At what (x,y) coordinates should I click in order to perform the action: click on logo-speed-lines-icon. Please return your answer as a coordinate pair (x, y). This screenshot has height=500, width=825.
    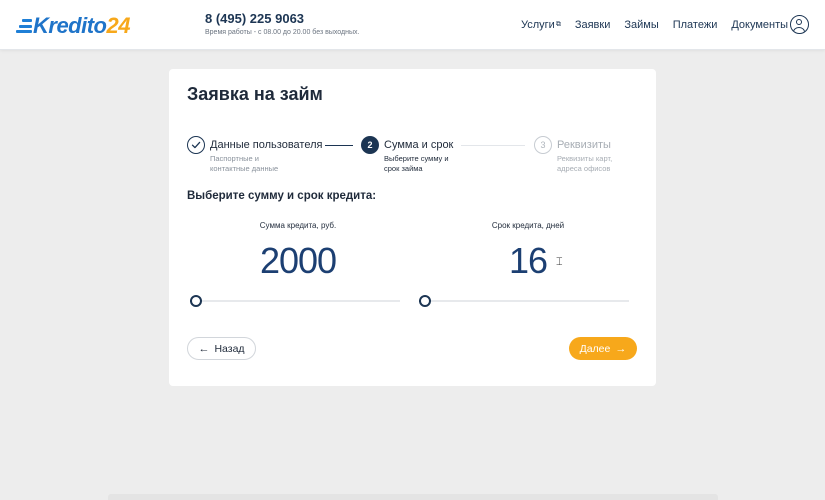
    Looking at the image, I should click on (24, 26).